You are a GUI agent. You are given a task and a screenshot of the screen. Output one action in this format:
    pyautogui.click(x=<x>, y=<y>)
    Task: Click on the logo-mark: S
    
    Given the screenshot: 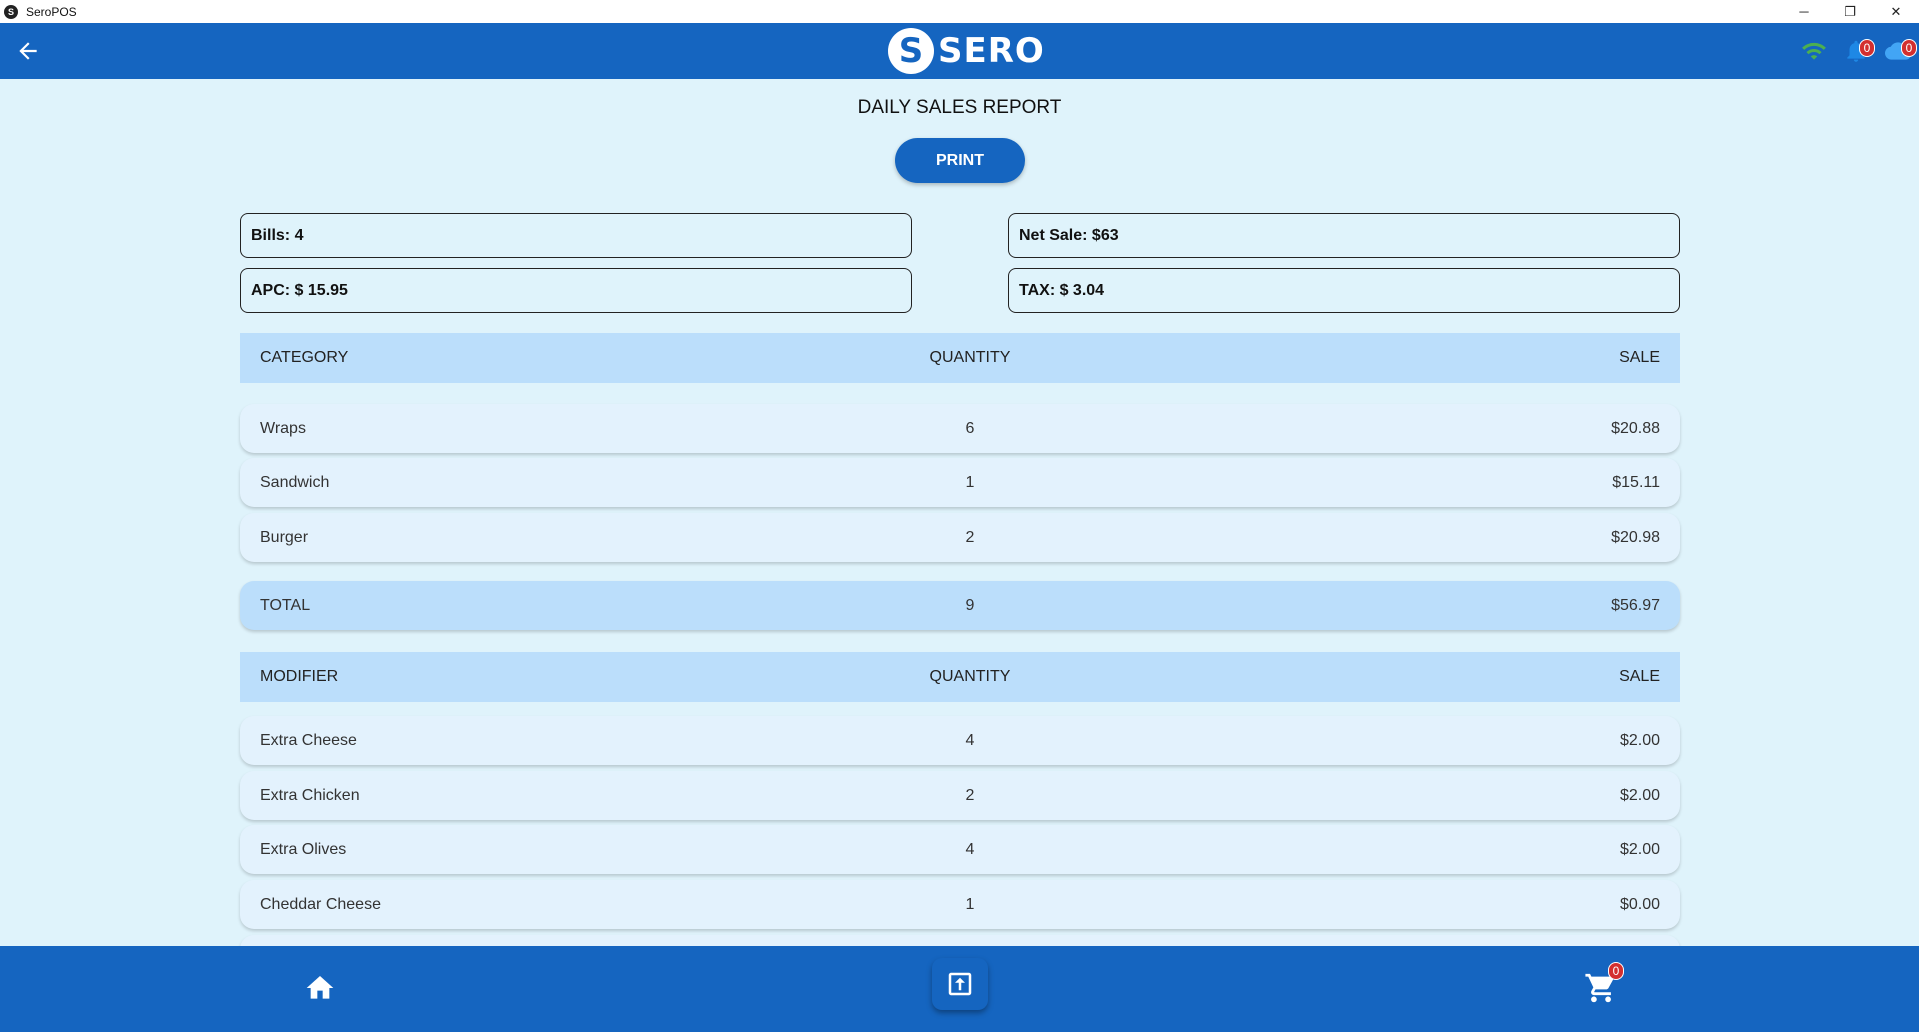 What is the action you would take?
    pyautogui.click(x=911, y=51)
    